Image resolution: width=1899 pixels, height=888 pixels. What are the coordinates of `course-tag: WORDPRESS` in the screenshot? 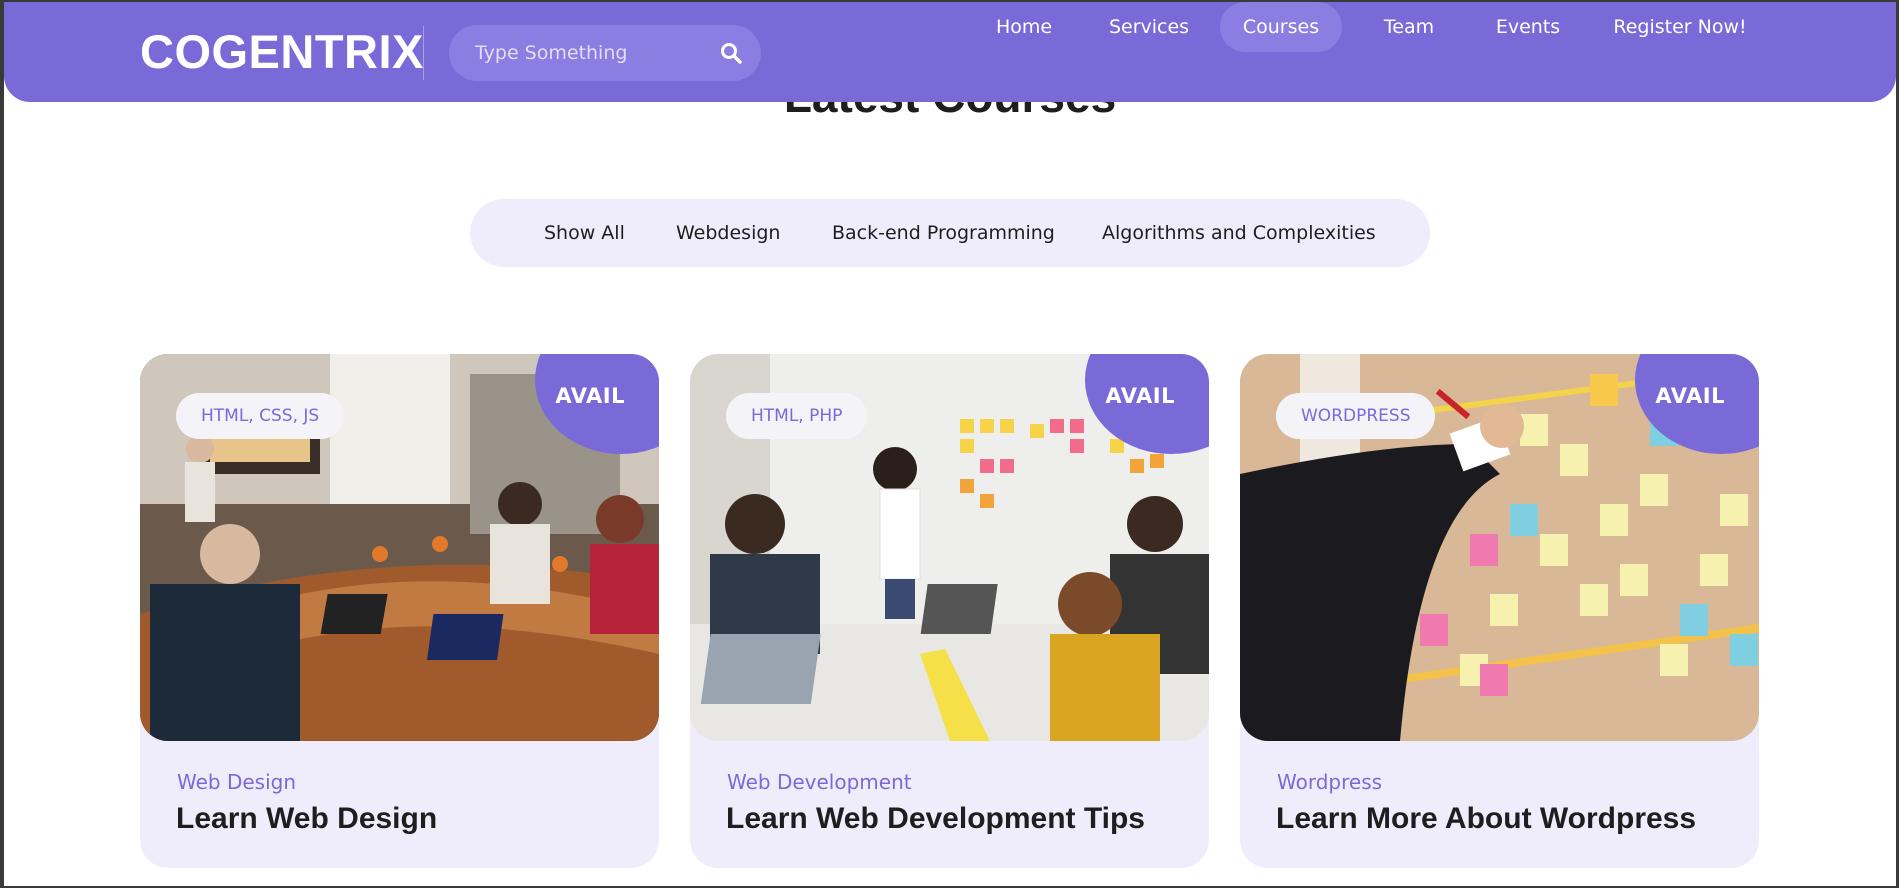 It's located at (1356, 416).